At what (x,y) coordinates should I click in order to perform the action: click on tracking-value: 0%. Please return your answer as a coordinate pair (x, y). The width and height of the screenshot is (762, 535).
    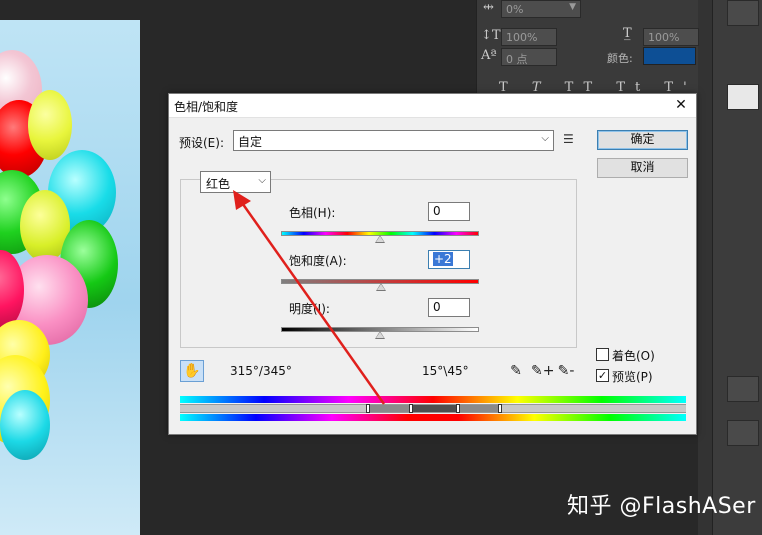
    Looking at the image, I should click on (515, 9).